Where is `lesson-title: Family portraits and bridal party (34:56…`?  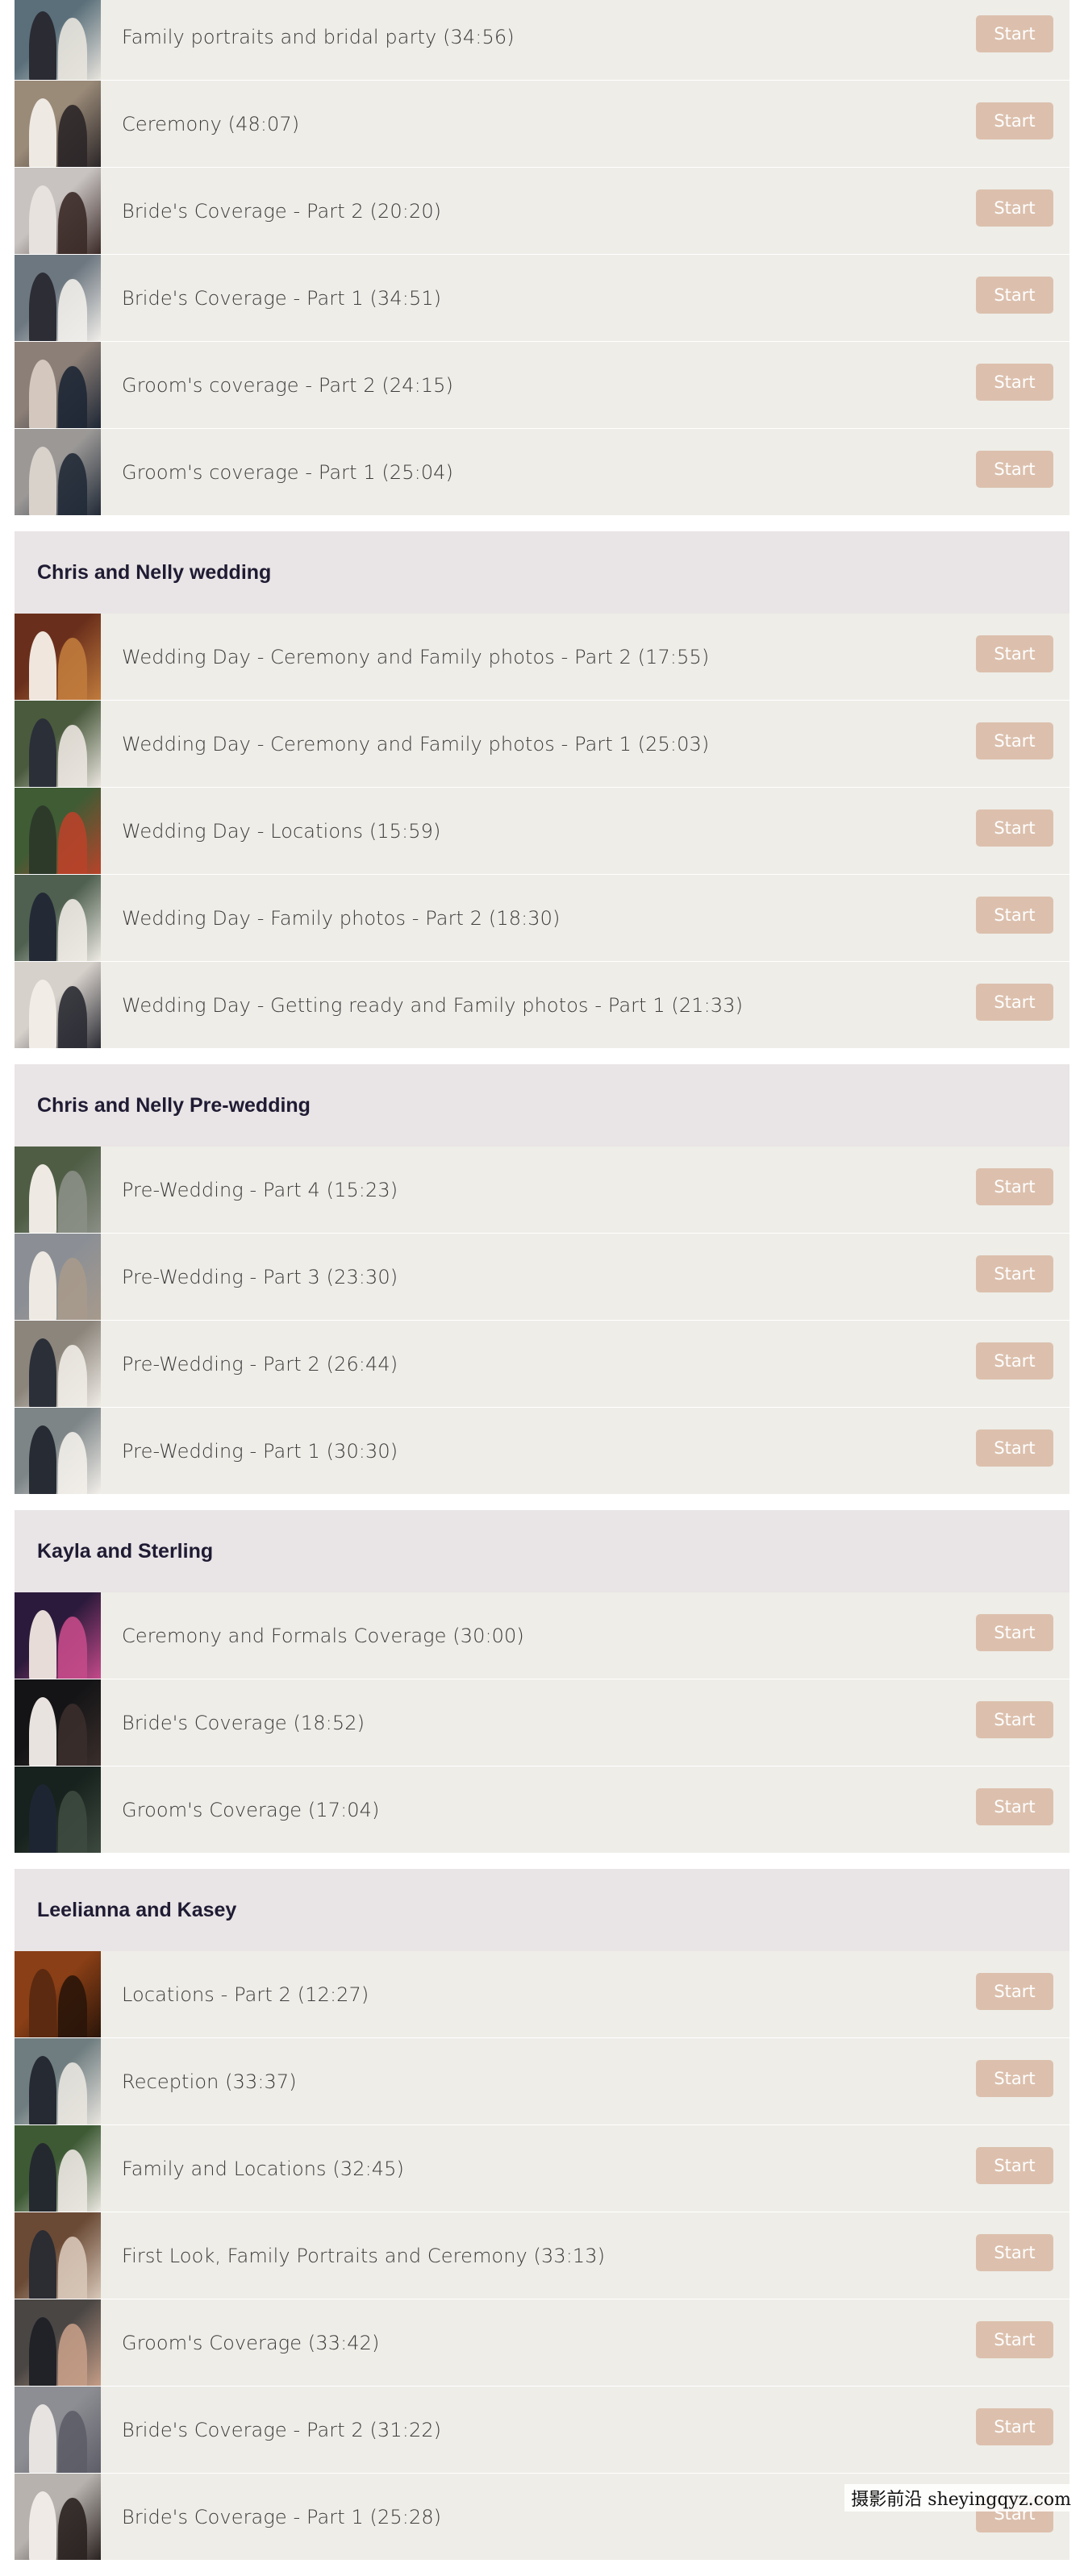
lesson-title: Family portraits and bridal party (34:56… is located at coordinates (319, 36).